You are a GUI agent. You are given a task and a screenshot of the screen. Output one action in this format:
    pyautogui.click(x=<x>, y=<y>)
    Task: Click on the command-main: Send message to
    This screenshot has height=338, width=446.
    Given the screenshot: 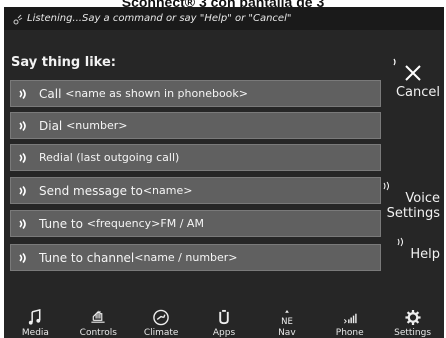 What is the action you would take?
    pyautogui.click(x=91, y=190)
    